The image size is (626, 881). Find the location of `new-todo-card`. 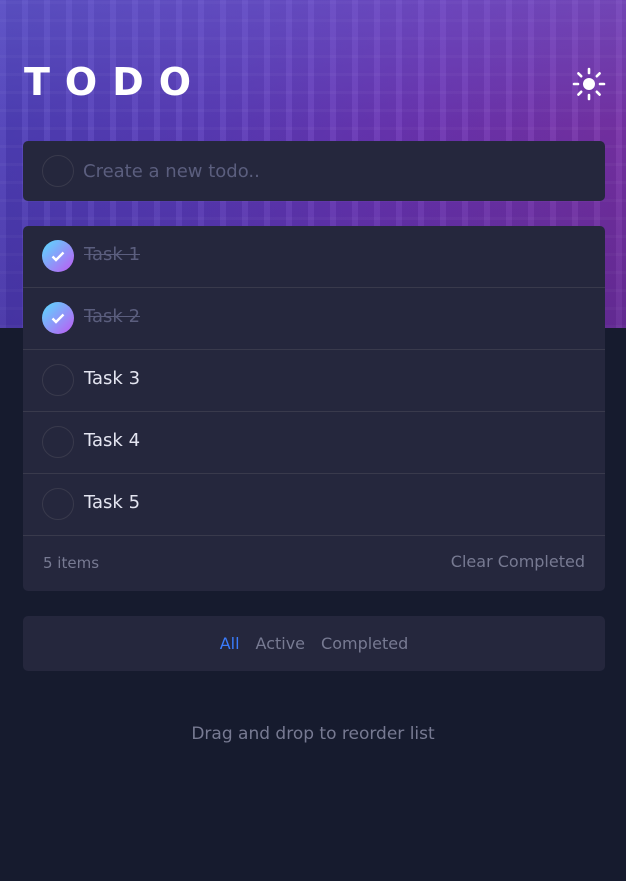

new-todo-card is located at coordinates (314, 171).